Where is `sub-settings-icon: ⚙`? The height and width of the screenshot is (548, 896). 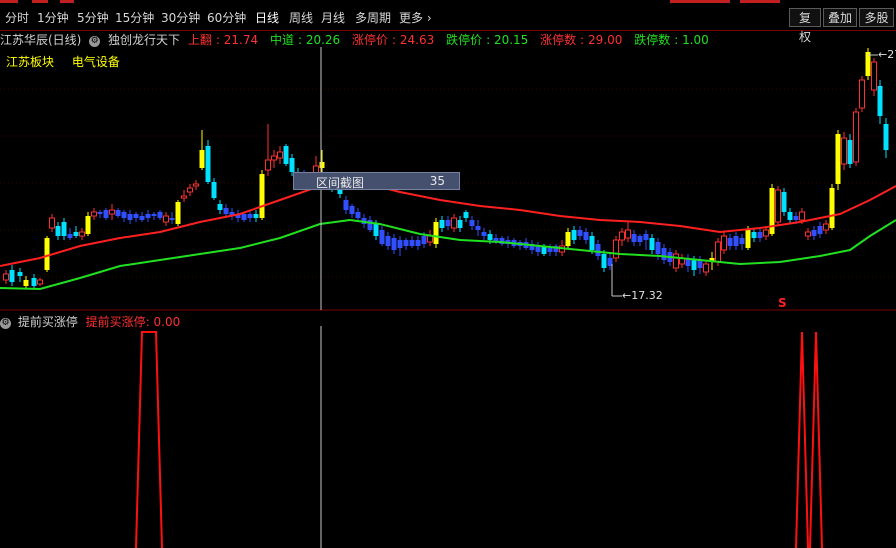
sub-settings-icon: ⚙ is located at coordinates (5, 323).